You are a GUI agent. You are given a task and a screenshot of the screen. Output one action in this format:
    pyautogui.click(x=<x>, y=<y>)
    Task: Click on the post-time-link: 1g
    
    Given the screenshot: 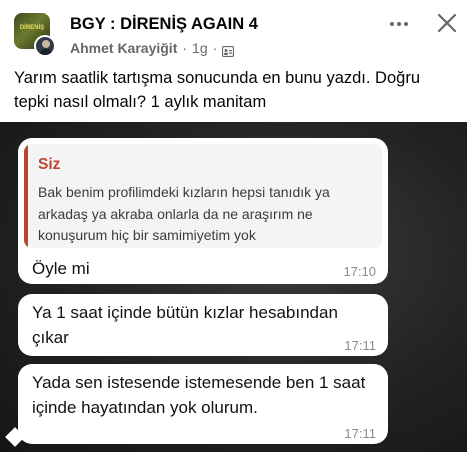 What is the action you would take?
    pyautogui.click(x=200, y=48)
    